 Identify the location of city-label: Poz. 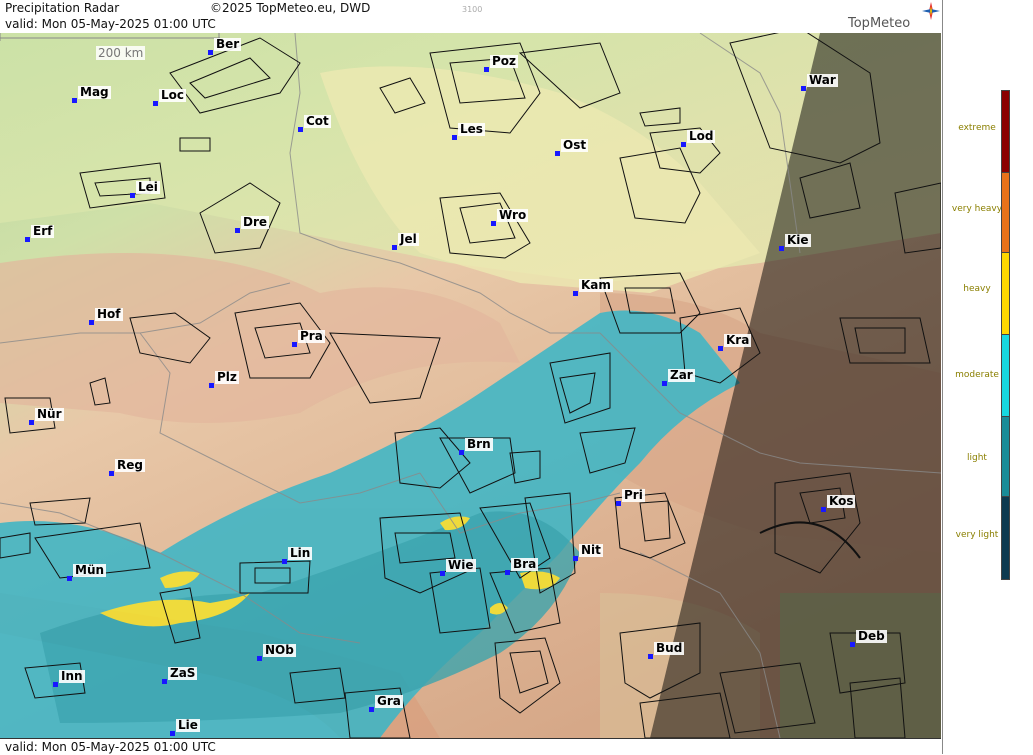
(504, 61).